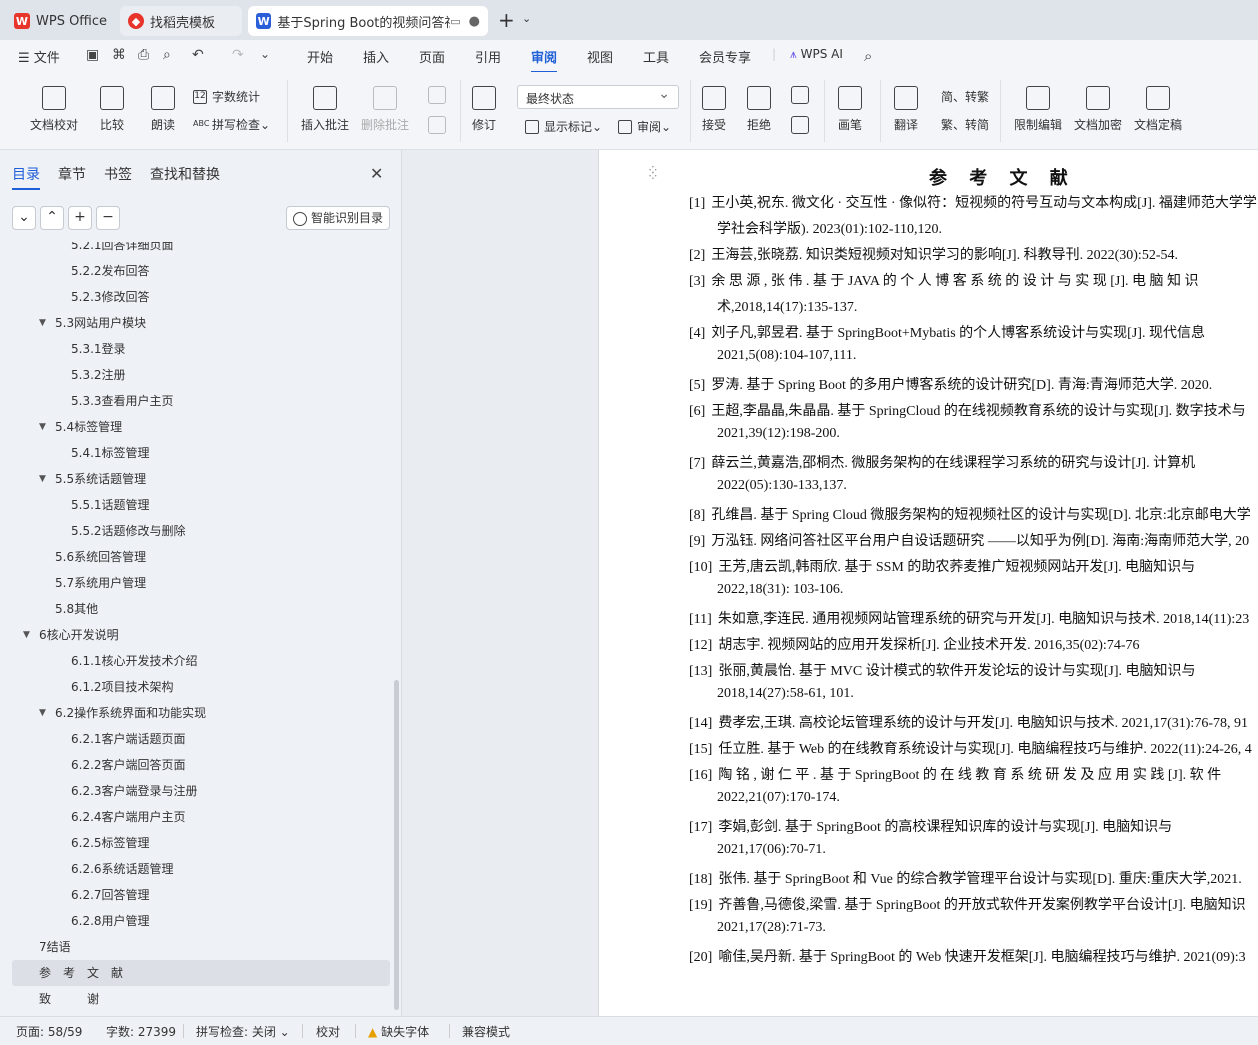 The height and width of the screenshot is (1045, 1258). What do you see at coordinates (201, 765) in the screenshot?
I see `toc-item: 6.2.2客户端回答页面` at bounding box center [201, 765].